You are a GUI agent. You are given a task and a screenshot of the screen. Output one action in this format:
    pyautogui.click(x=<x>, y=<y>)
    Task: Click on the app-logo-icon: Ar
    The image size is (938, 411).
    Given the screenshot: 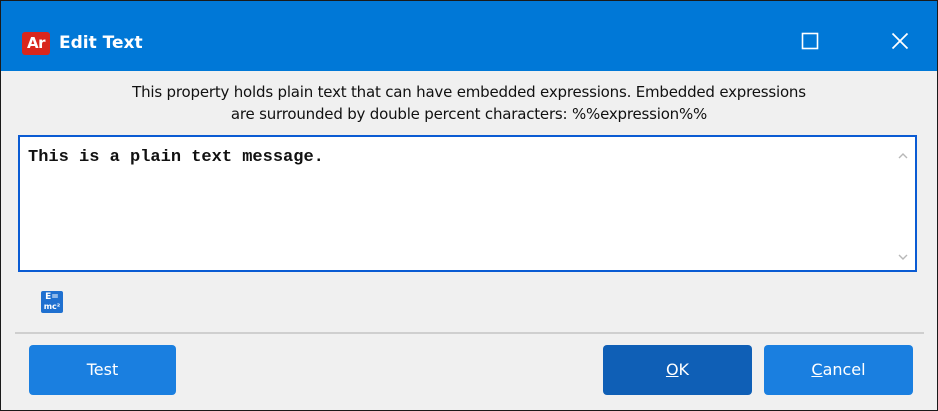 What is the action you would take?
    pyautogui.click(x=36, y=43)
    